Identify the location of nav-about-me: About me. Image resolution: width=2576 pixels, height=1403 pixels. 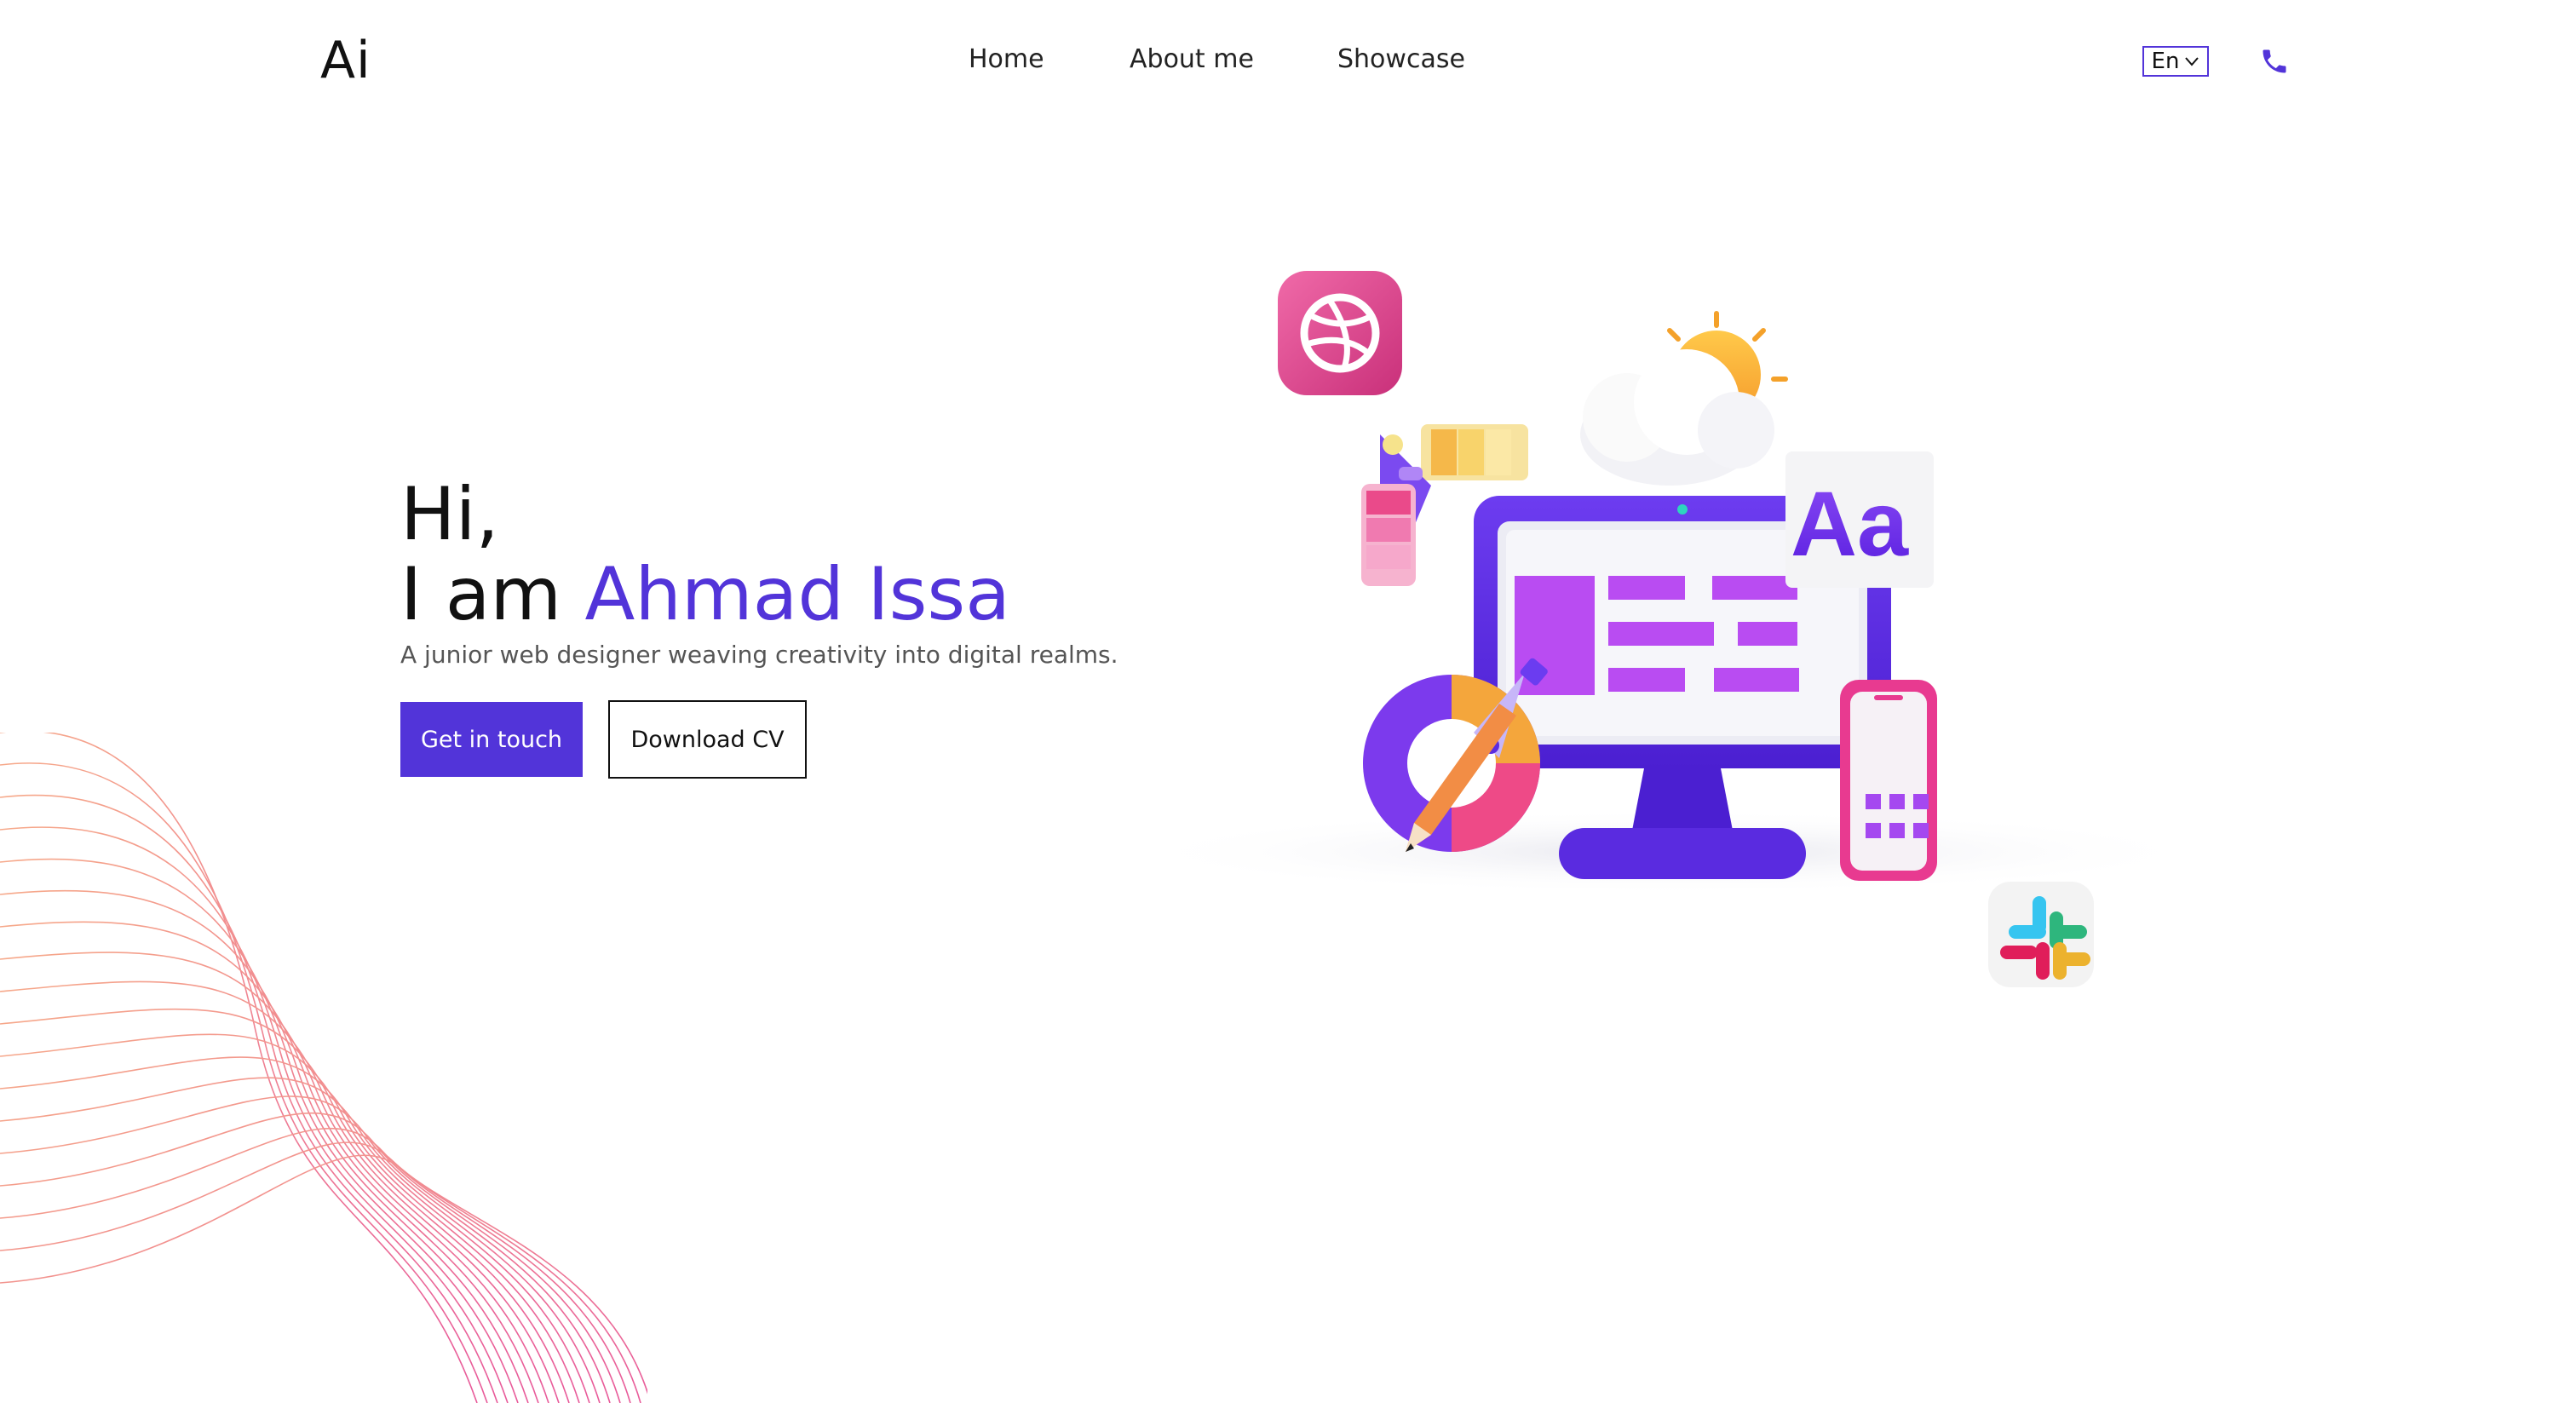
(1192, 59).